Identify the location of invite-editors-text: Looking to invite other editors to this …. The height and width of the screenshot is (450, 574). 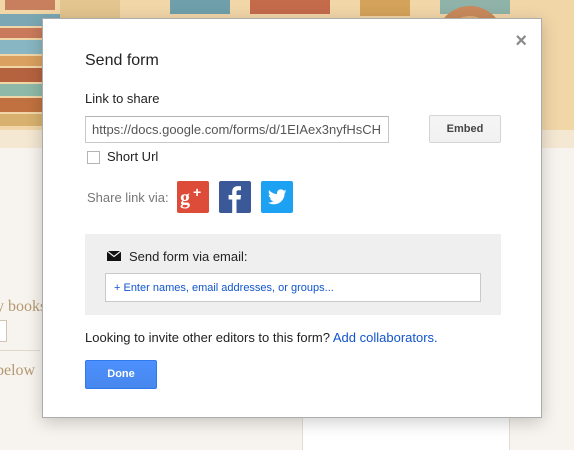
(207, 337).